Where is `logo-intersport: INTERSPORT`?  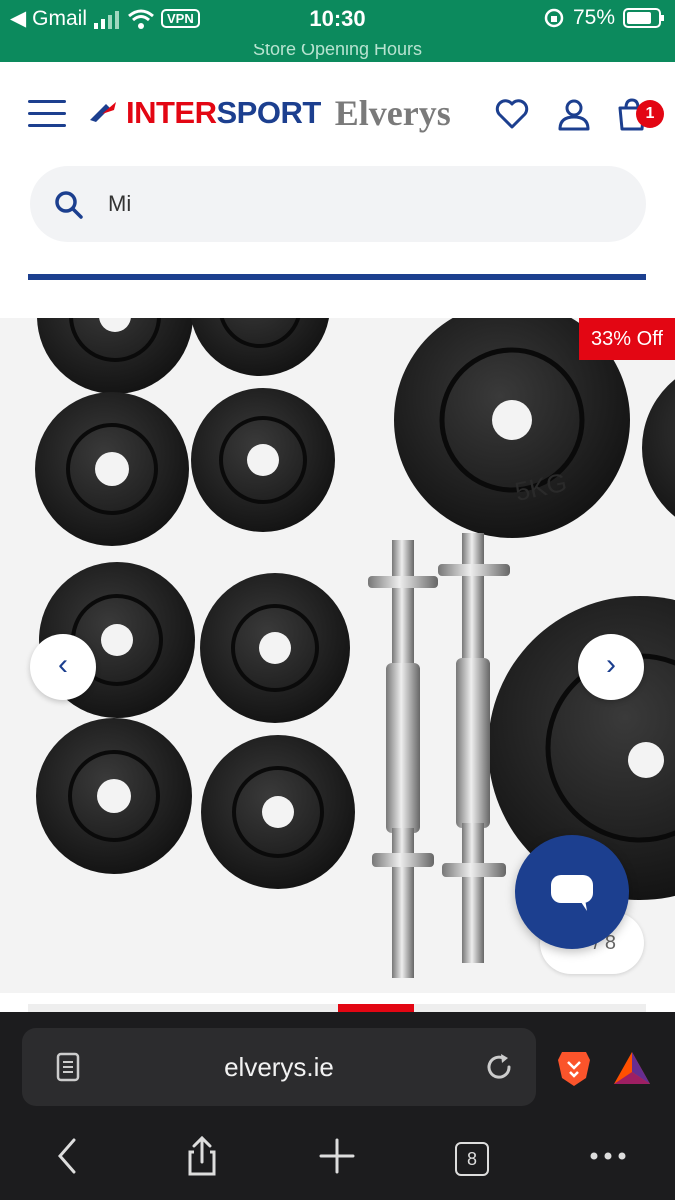 logo-intersport: INTERSPORT is located at coordinates (223, 112).